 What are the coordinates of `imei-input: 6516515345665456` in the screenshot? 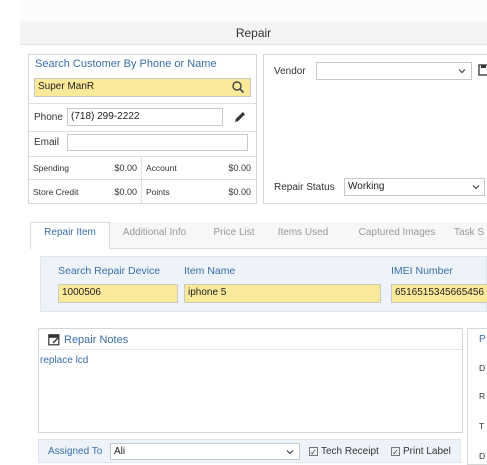 It's located at (439, 293).